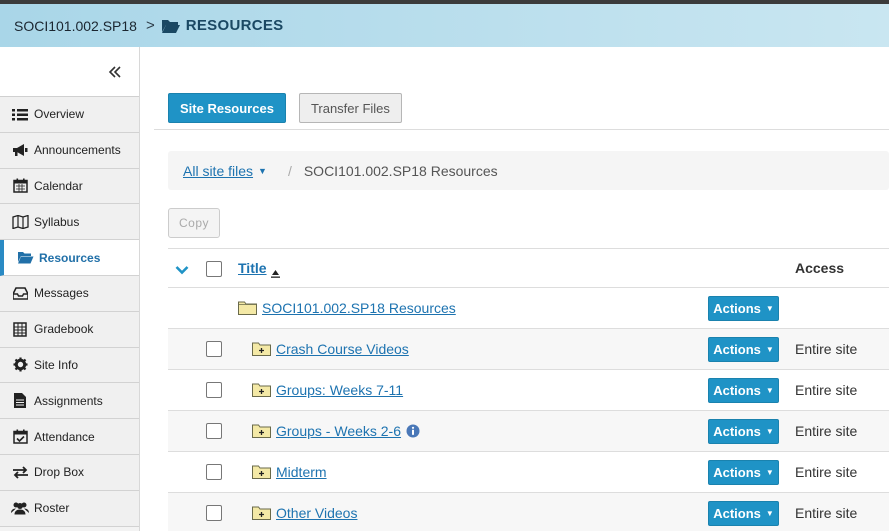  Describe the element at coordinates (528, 349) in the screenshot. I see `table-row: Crash Course Videos Actions ▼ Entire site` at that location.